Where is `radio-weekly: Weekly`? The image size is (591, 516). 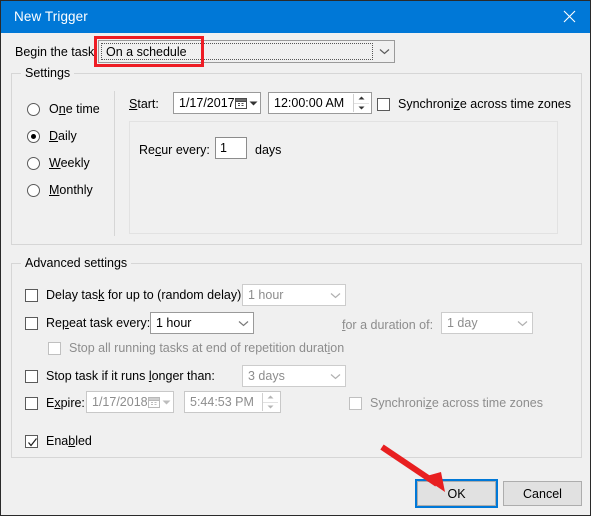
radio-weekly: Weekly is located at coordinates (58, 163).